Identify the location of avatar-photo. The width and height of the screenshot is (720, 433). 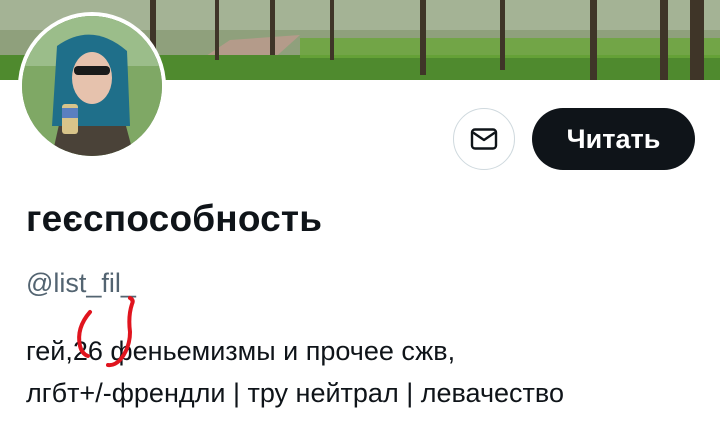
(92, 86).